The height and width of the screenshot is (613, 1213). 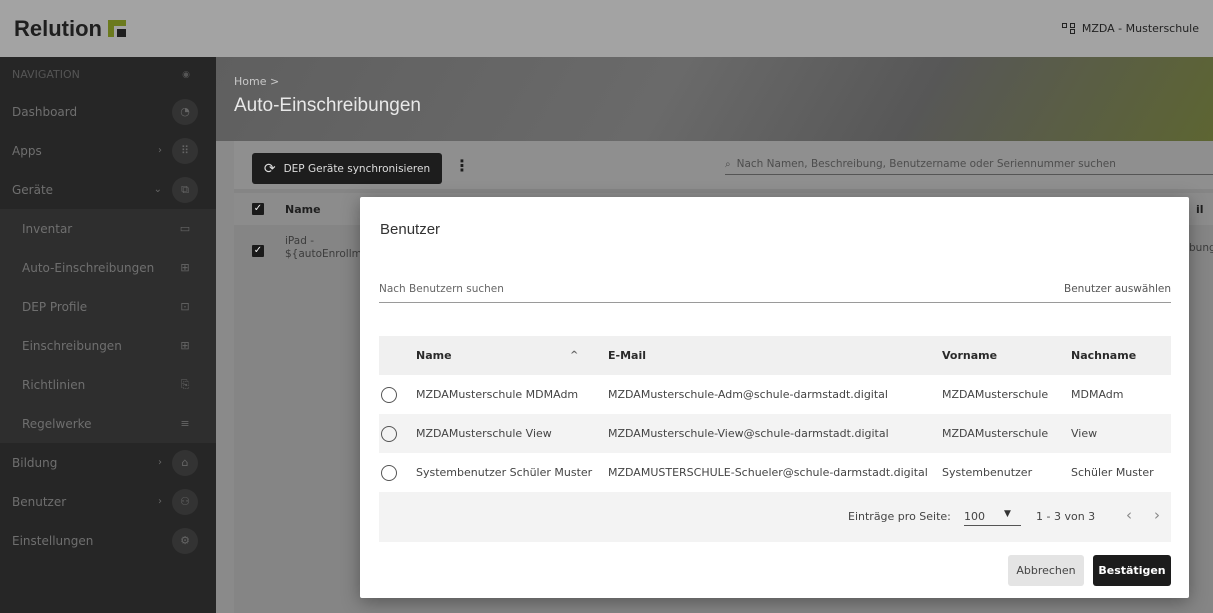 I want to click on cell-lastname: View, so click(x=1084, y=433).